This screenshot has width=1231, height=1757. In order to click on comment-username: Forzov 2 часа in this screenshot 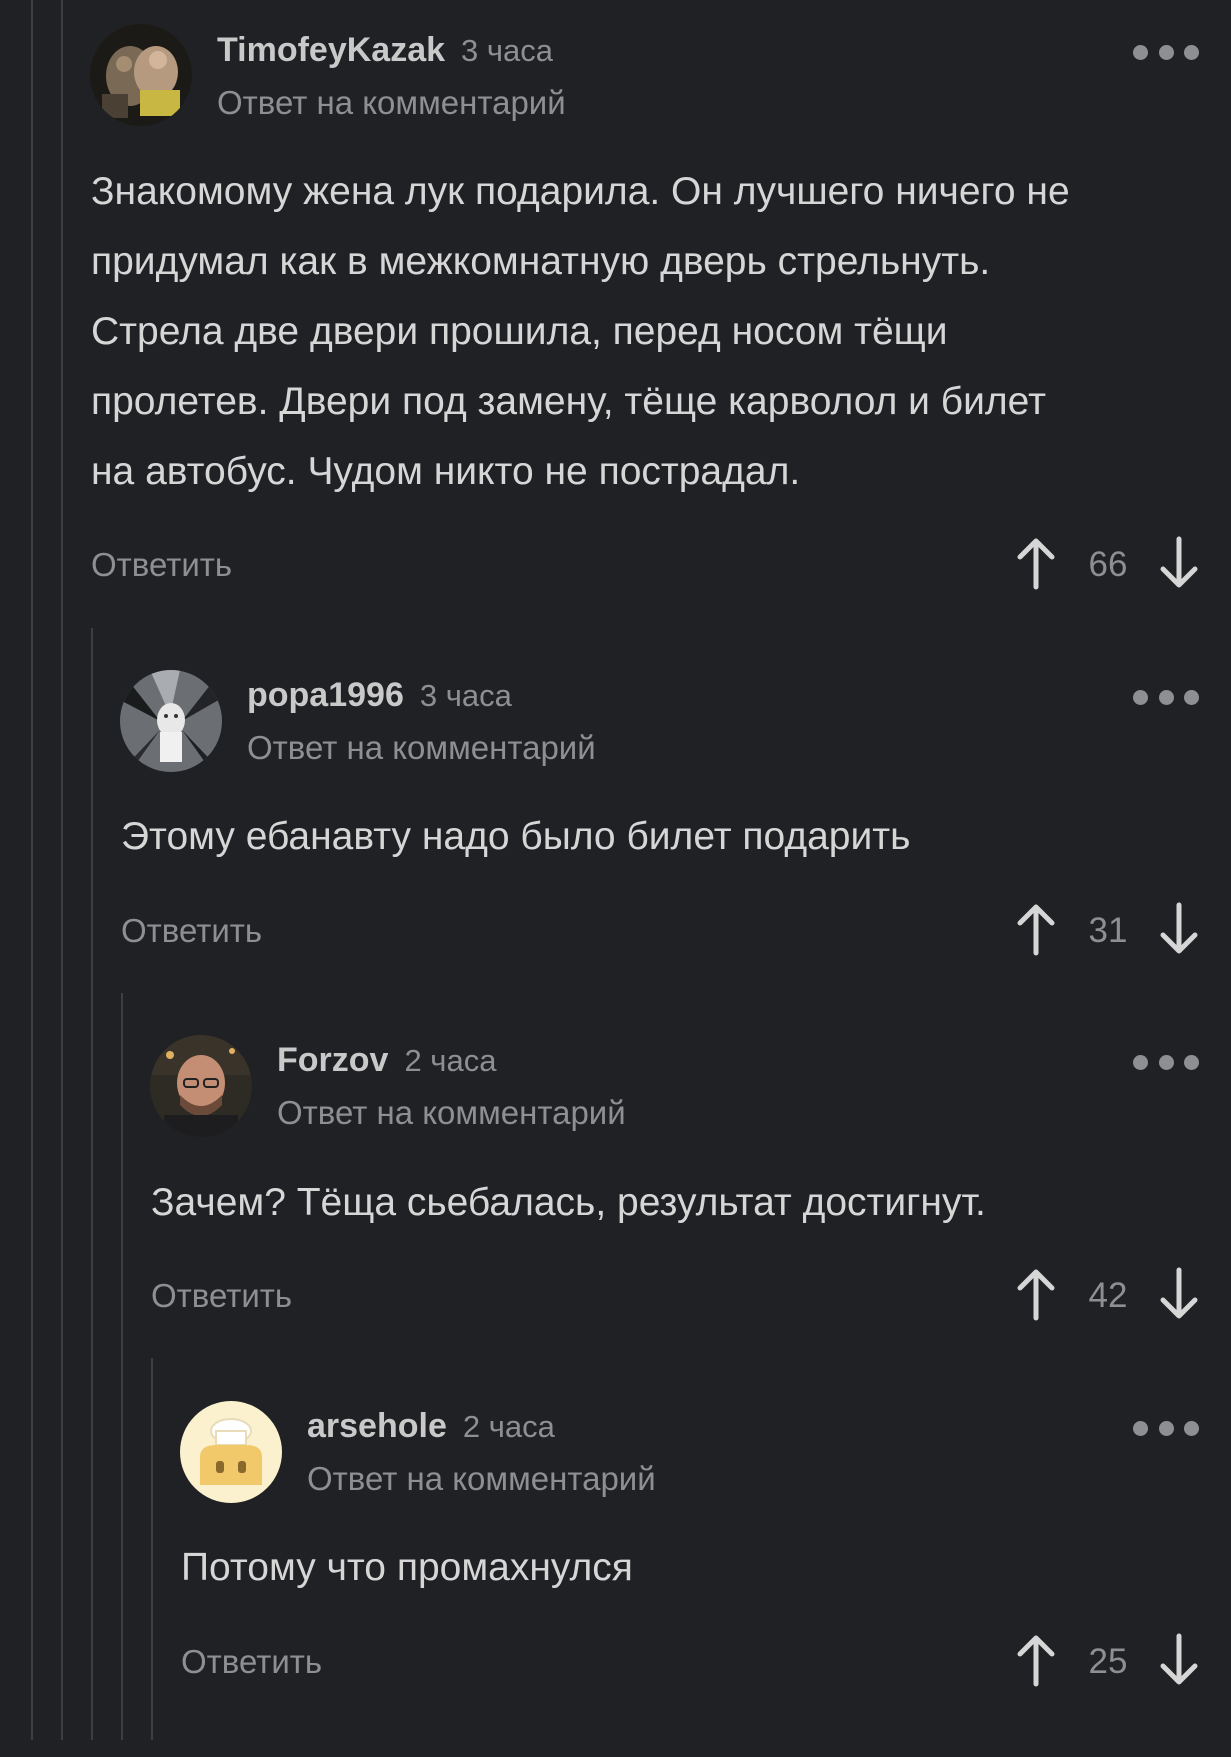, I will do `click(386, 1060)`.